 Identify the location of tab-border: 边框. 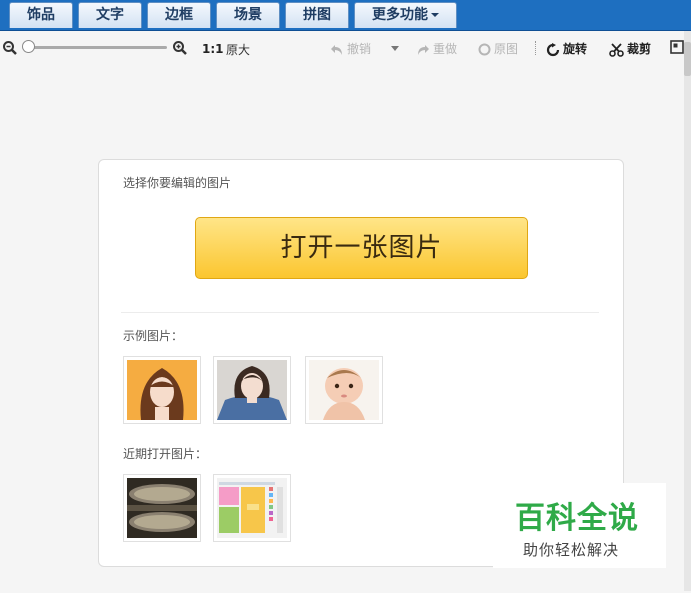
(179, 15).